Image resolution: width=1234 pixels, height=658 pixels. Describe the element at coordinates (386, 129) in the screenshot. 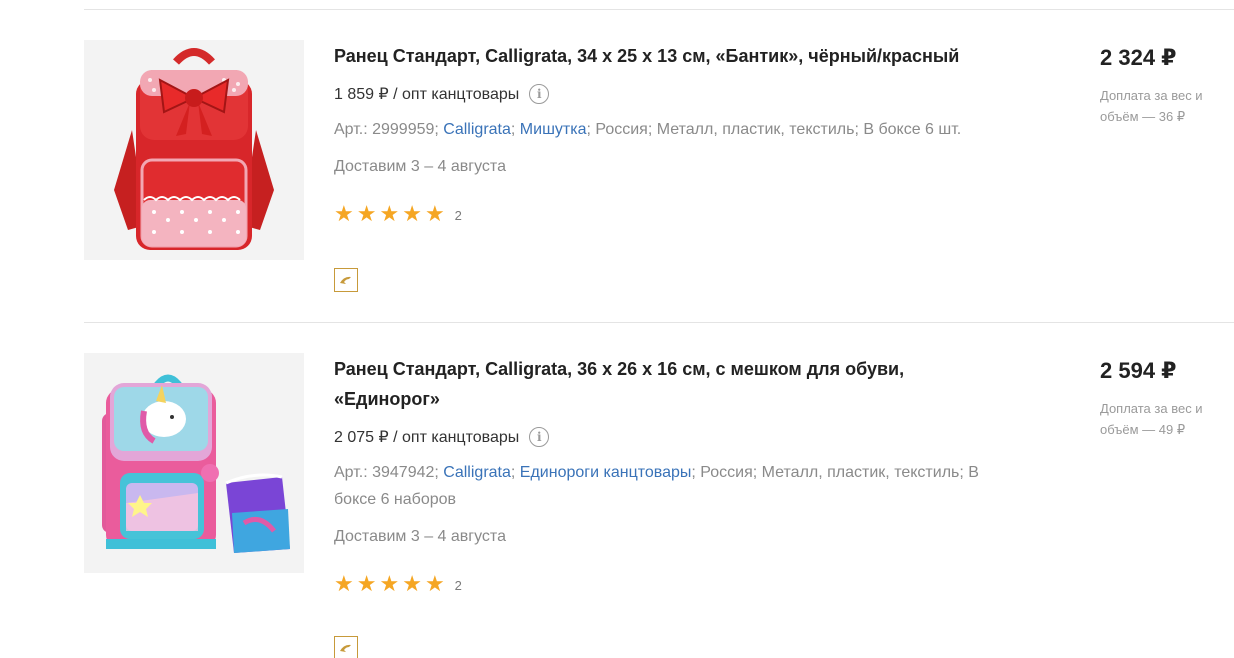

I see `article-number: Арт.: 2999959;` at that location.